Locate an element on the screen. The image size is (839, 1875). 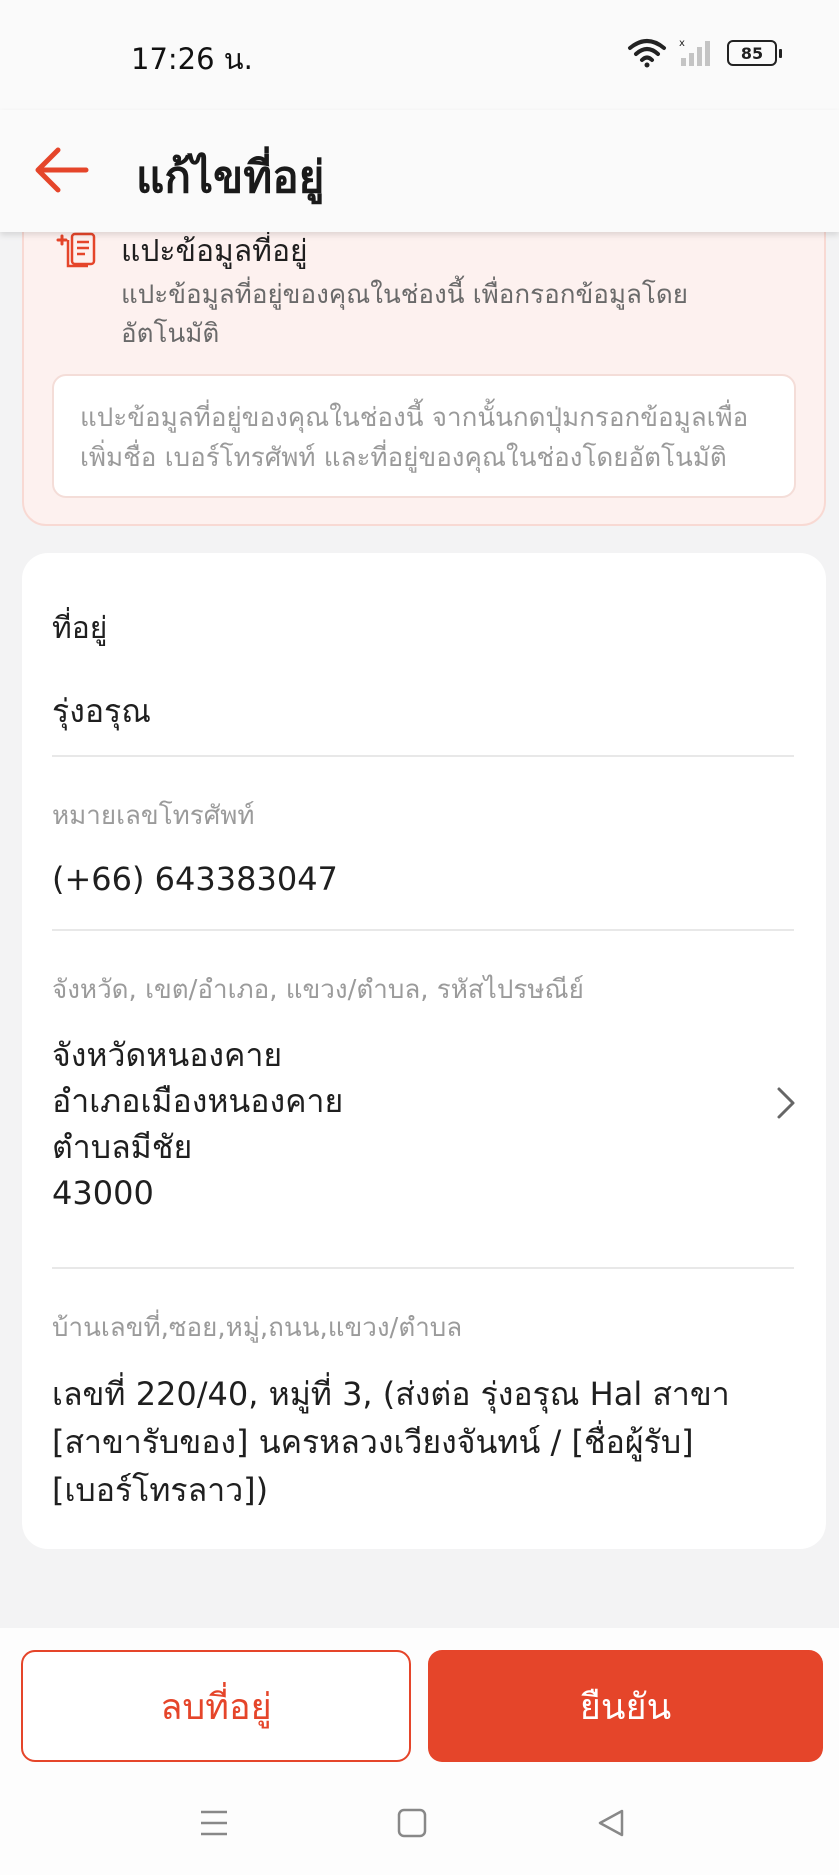
home-icon is located at coordinates (412, 1823).